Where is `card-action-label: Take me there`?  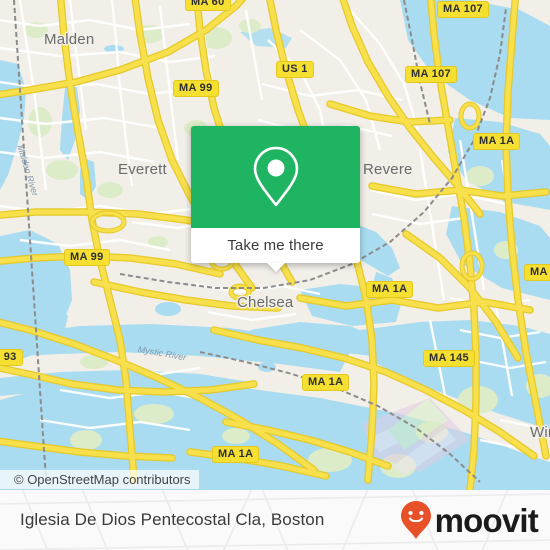 card-action-label: Take me there is located at coordinates (275, 245).